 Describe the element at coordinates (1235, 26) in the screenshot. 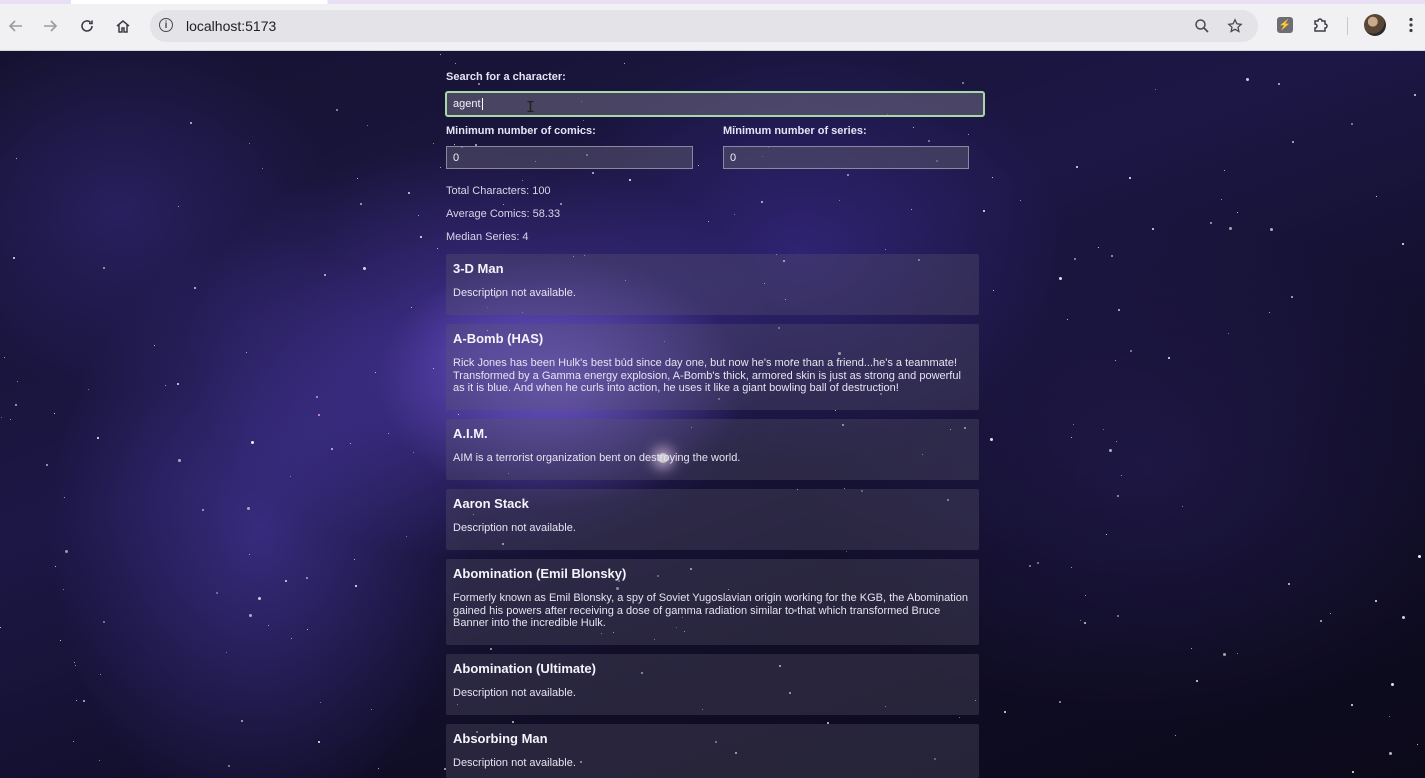

I see `star-icon` at that location.